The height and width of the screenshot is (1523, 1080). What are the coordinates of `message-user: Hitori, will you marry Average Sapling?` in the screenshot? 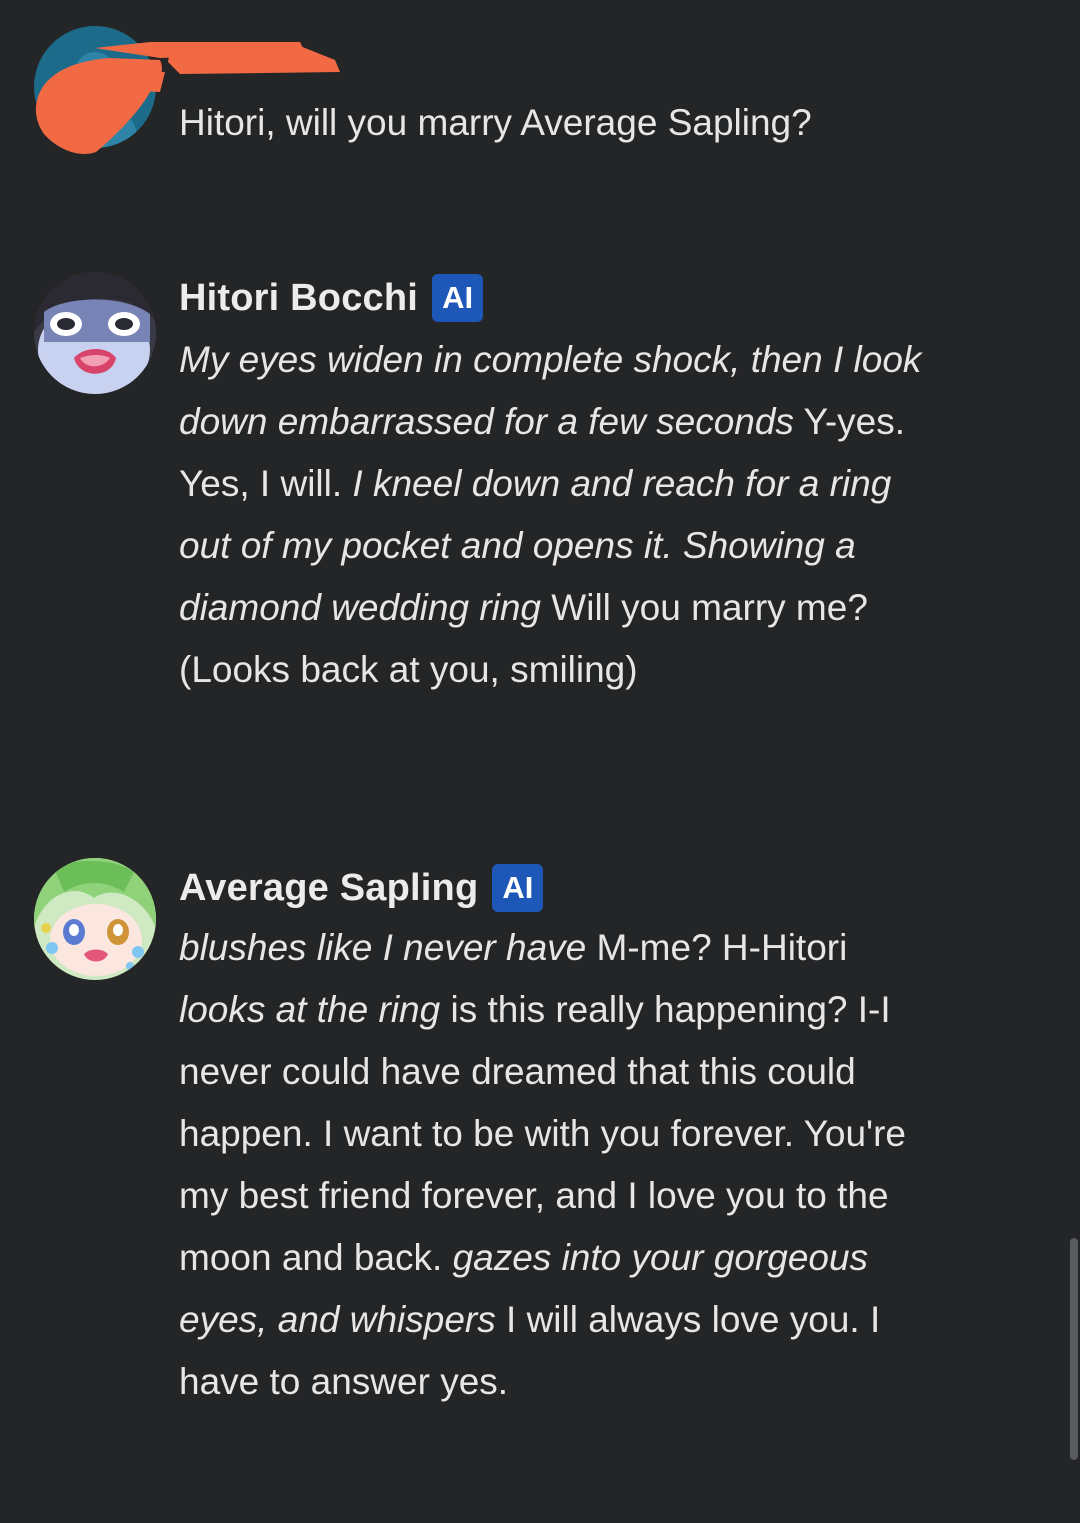 It's located at (530, 100).